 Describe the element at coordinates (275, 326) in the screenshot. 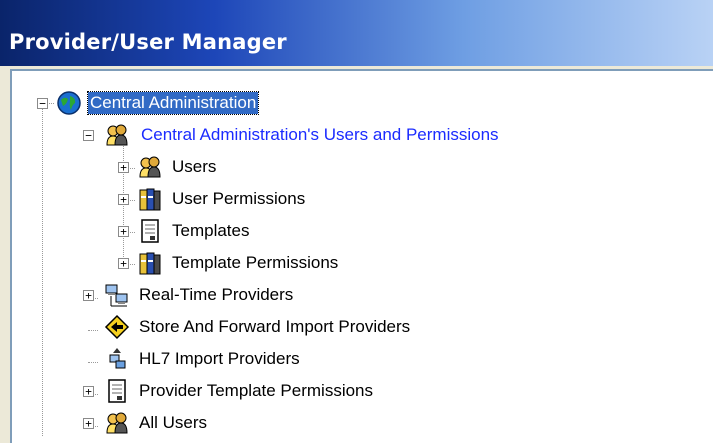

I see `node-label: Store And Forward Import Providers` at that location.